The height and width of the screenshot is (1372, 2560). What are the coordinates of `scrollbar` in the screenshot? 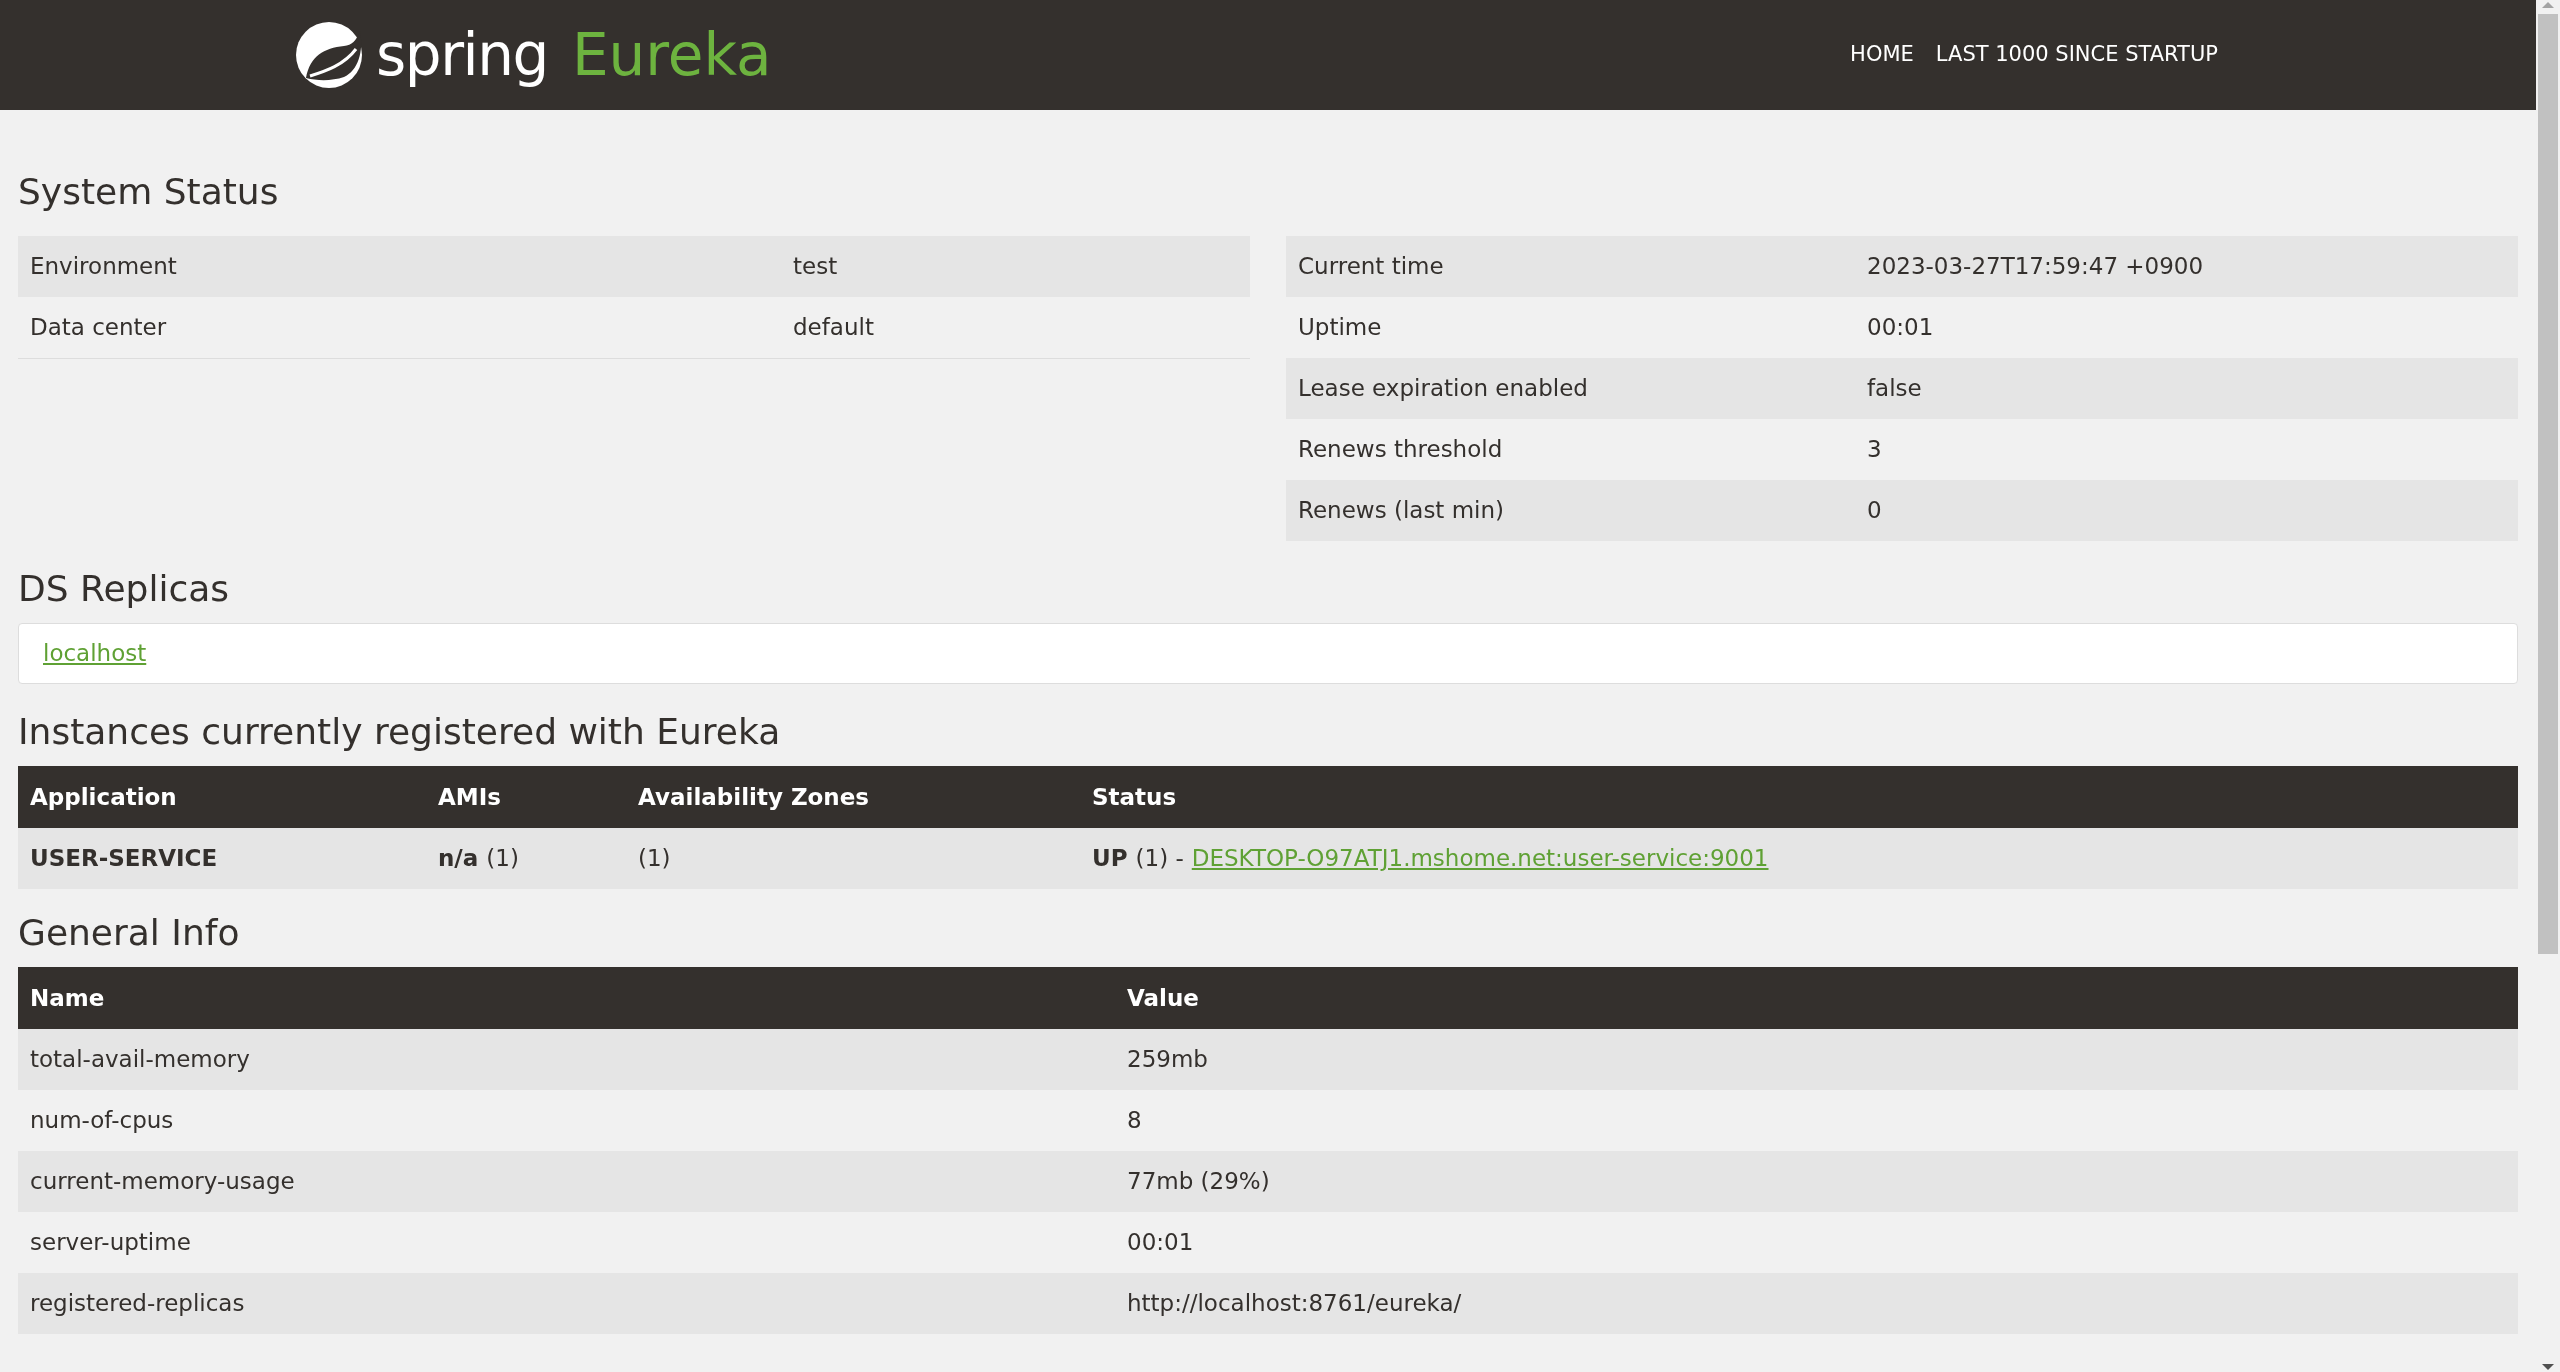 It's located at (2548, 686).